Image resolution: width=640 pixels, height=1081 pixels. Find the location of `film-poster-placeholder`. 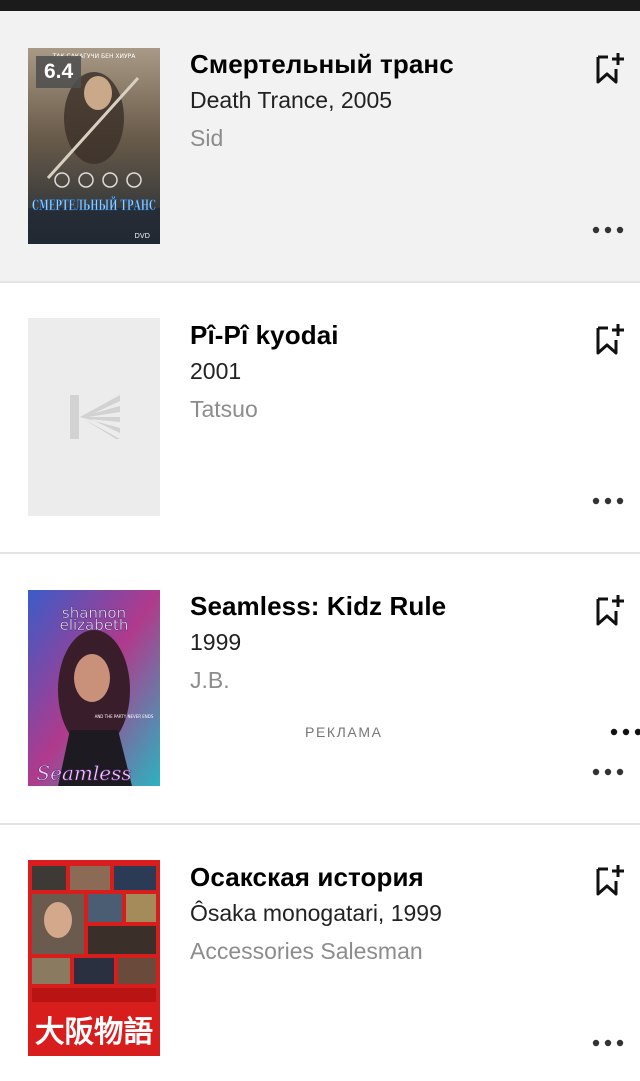

film-poster-placeholder is located at coordinates (94, 417).